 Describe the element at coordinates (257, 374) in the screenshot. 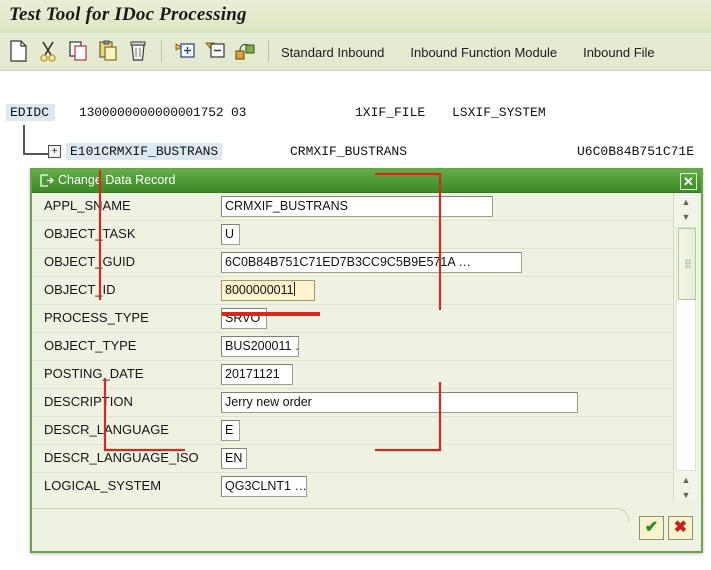

I see `posting-date-input: 20171121` at that location.